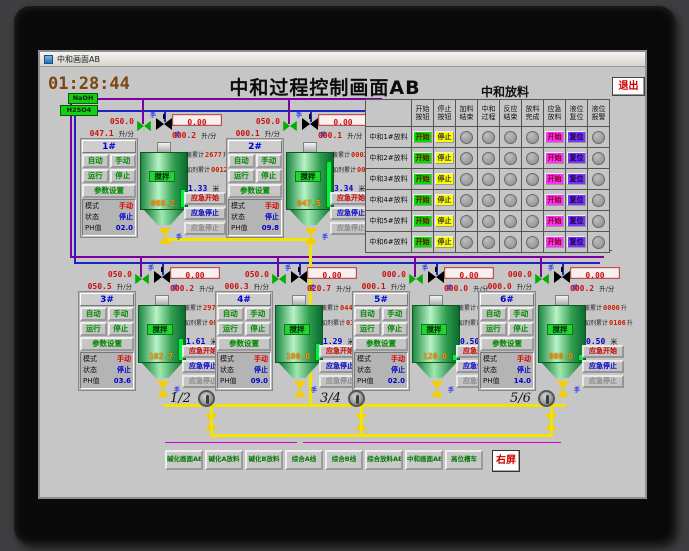  Describe the element at coordinates (194, 135) in the screenshot. I see `dosing-flow-readout: 000.2 升/分` at that location.